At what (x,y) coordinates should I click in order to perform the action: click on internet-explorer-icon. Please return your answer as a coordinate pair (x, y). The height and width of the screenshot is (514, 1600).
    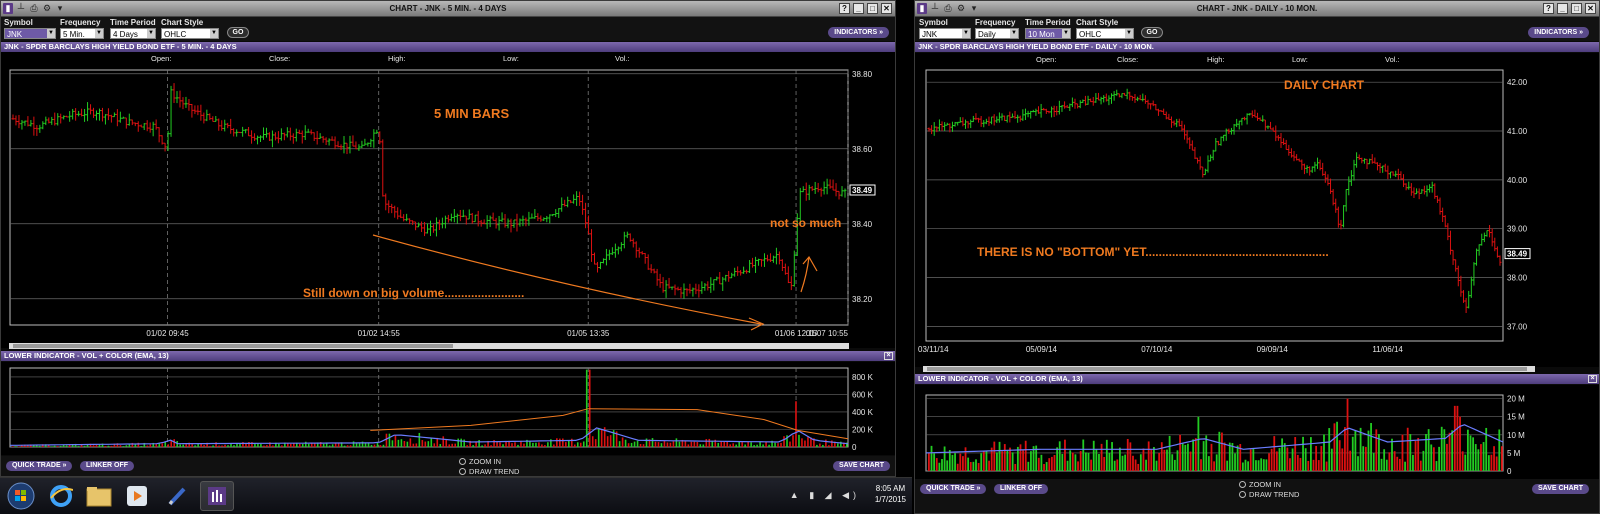
    Looking at the image, I should click on (61, 496).